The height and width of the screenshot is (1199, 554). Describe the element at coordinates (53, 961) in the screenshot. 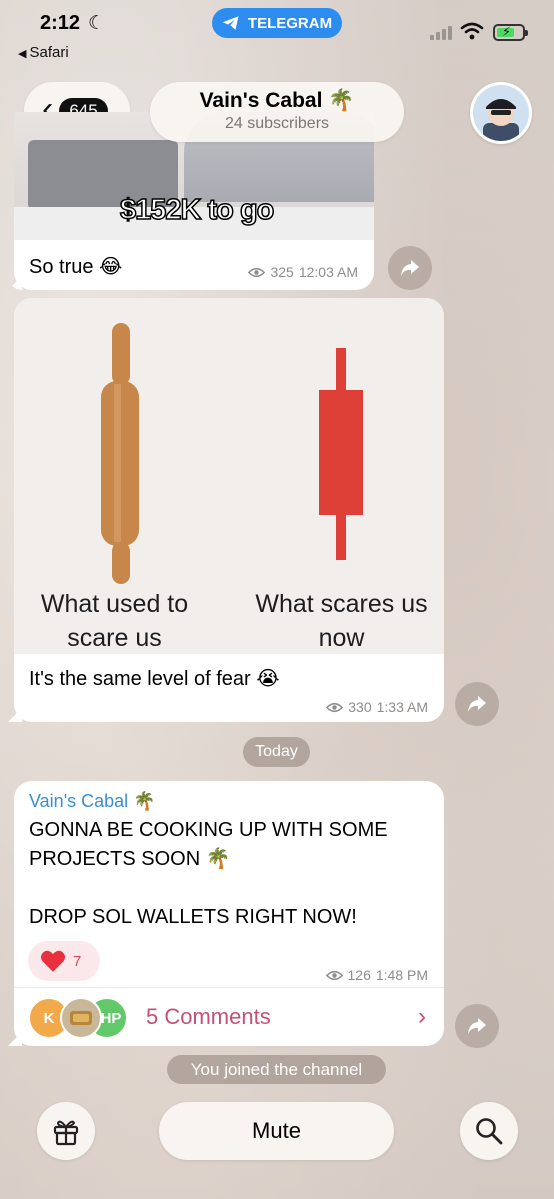

I see `heart-icon` at that location.